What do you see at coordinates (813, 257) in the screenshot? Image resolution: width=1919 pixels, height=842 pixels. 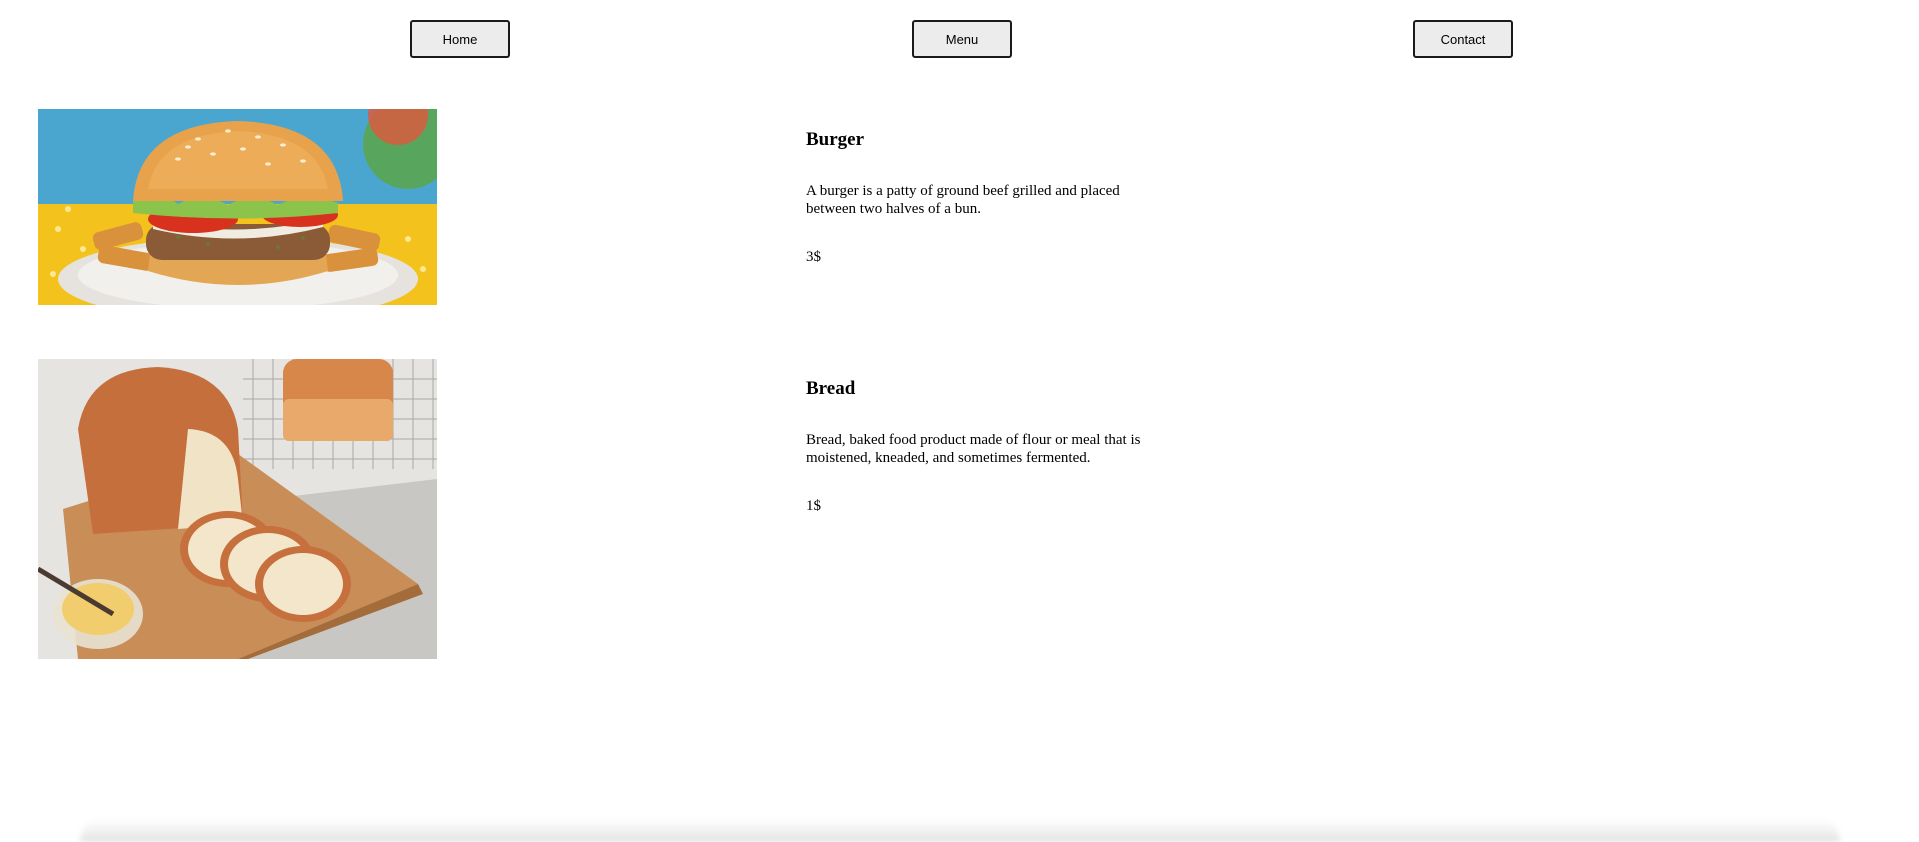 I see `item-price: 3$` at bounding box center [813, 257].